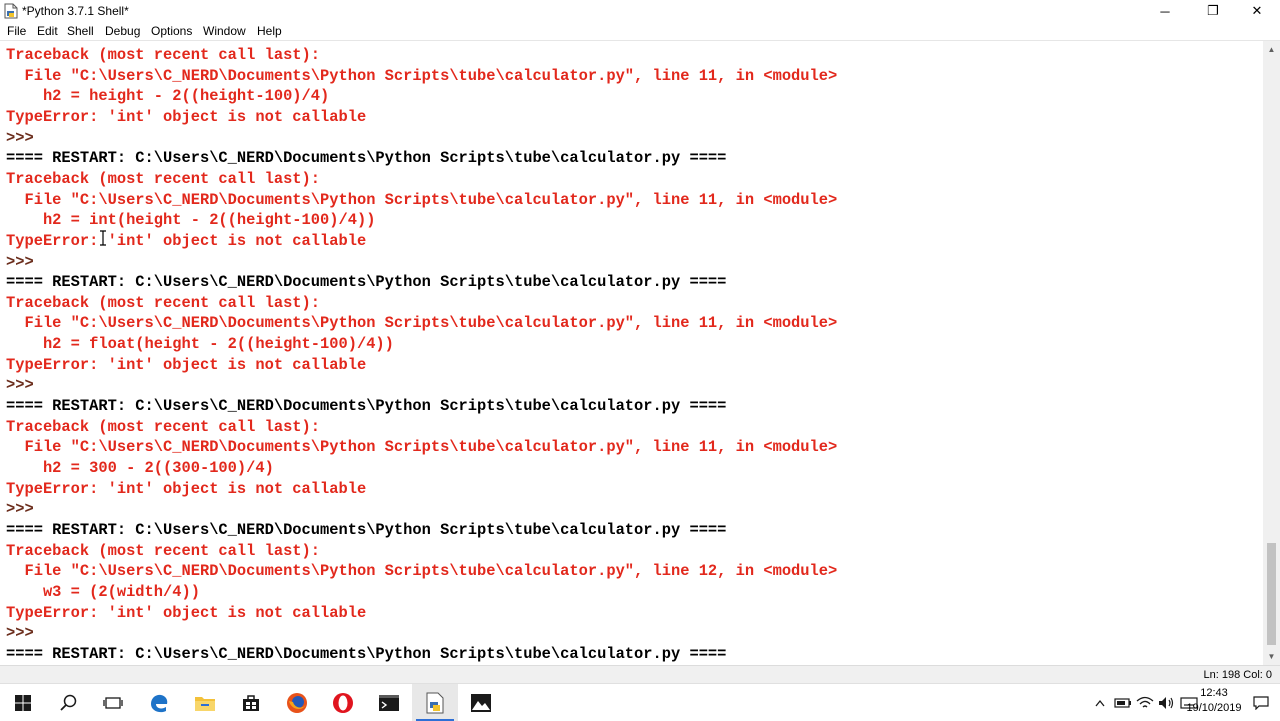  Describe the element at coordinates (1238, 675) in the screenshot. I see `cursor-position: Ln: 198 Col: 0` at that location.